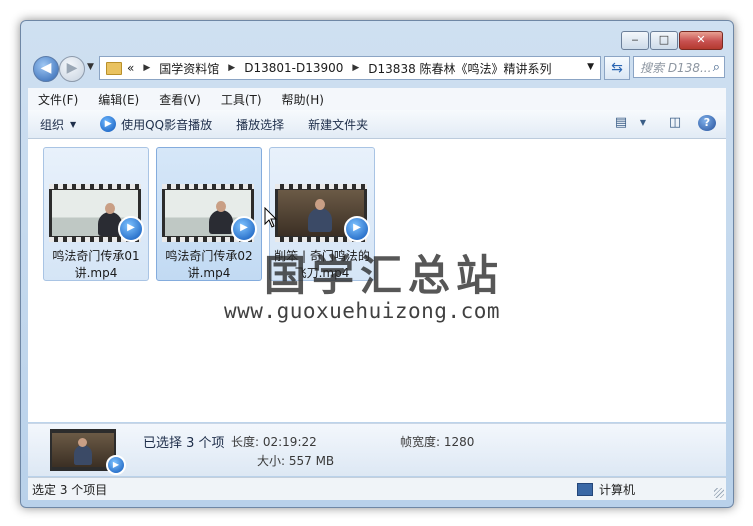 The width and height of the screenshot is (753, 526). I want to click on view-options-icon: ▤, so click(621, 123).